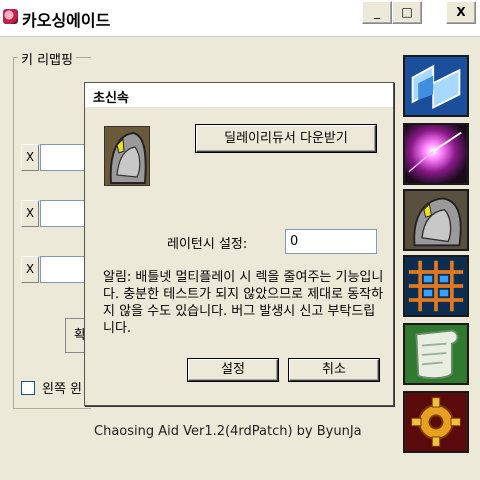  What do you see at coordinates (461, 12) in the screenshot?
I see `close-button: X` at bounding box center [461, 12].